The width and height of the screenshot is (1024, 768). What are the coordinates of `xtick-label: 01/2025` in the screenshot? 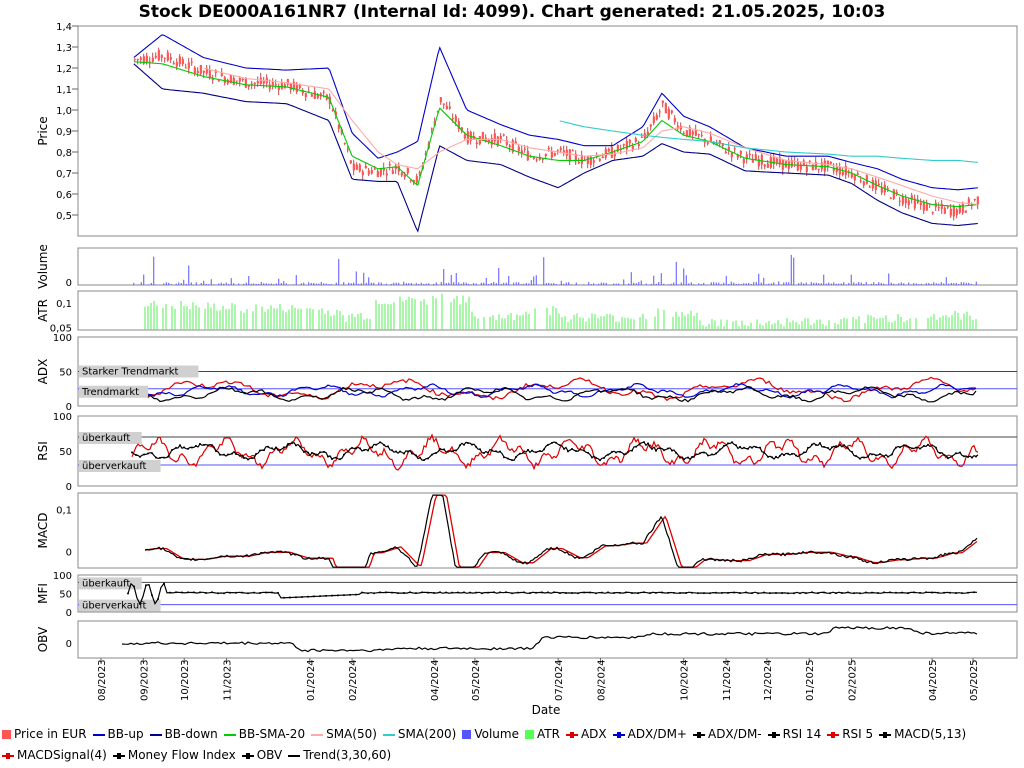 It's located at (810, 680).